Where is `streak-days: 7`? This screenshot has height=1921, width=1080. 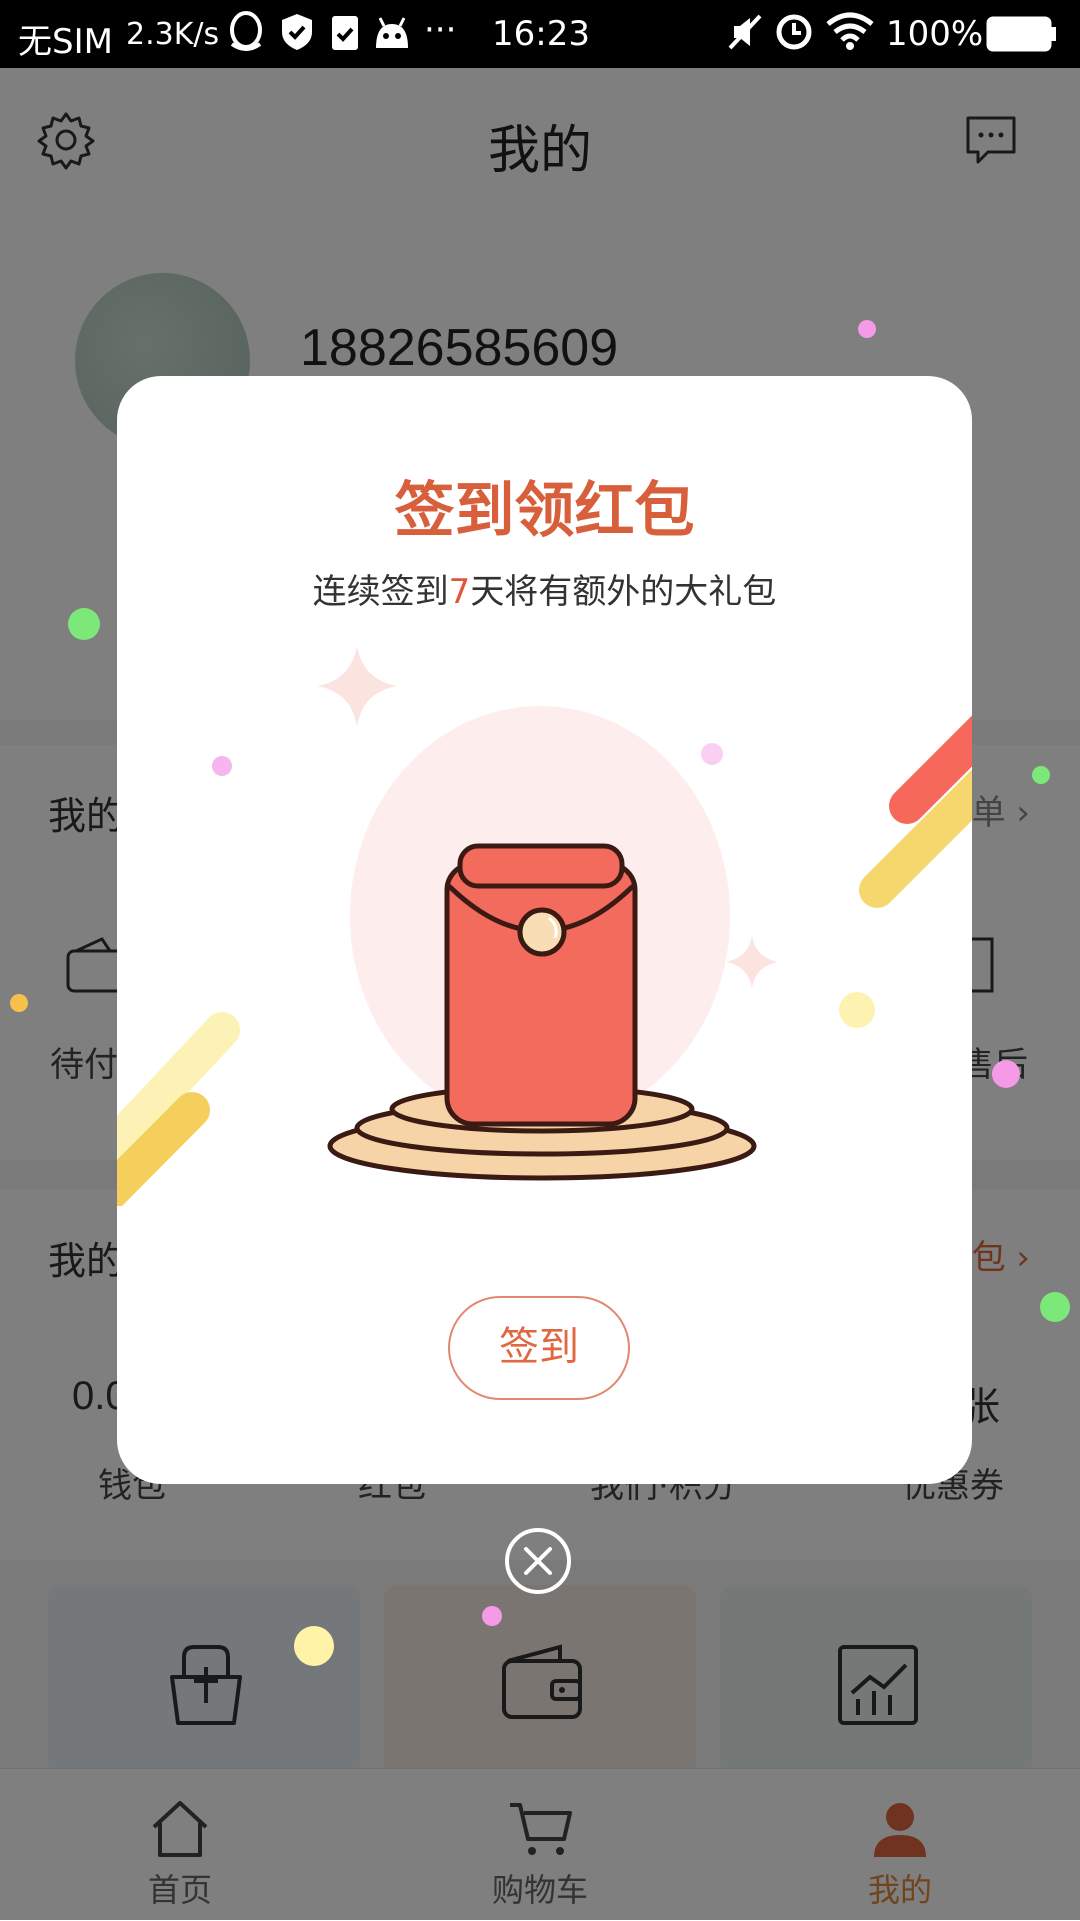
streak-days: 7 is located at coordinates (459, 592).